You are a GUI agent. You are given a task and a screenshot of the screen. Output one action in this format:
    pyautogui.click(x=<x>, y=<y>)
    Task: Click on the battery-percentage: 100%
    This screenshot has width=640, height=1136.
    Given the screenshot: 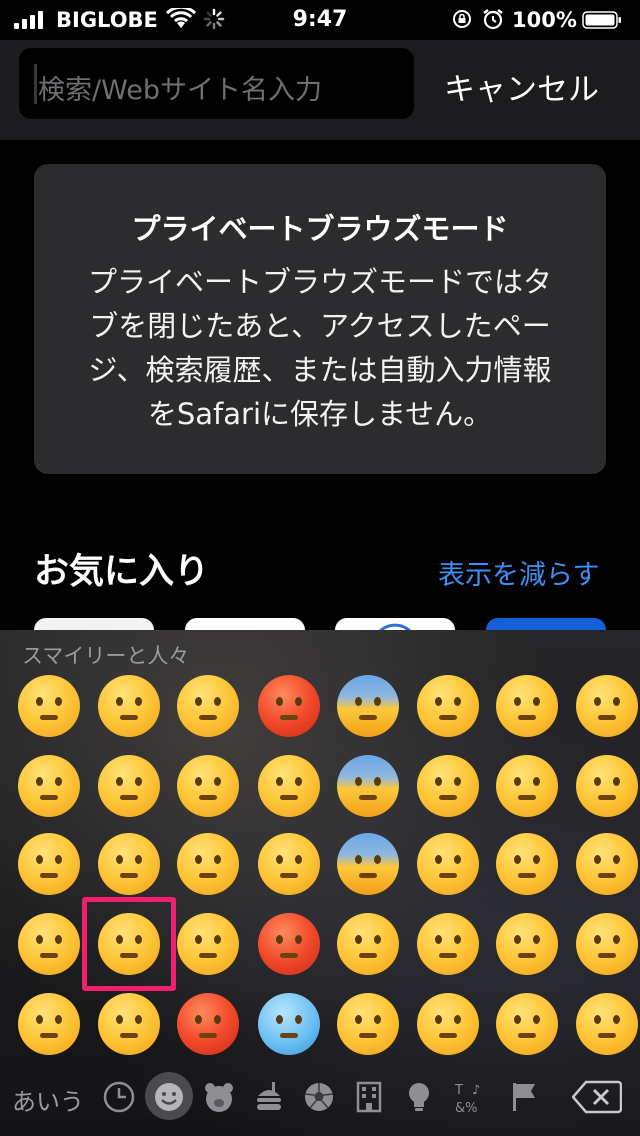 What is the action you would take?
    pyautogui.click(x=544, y=20)
    